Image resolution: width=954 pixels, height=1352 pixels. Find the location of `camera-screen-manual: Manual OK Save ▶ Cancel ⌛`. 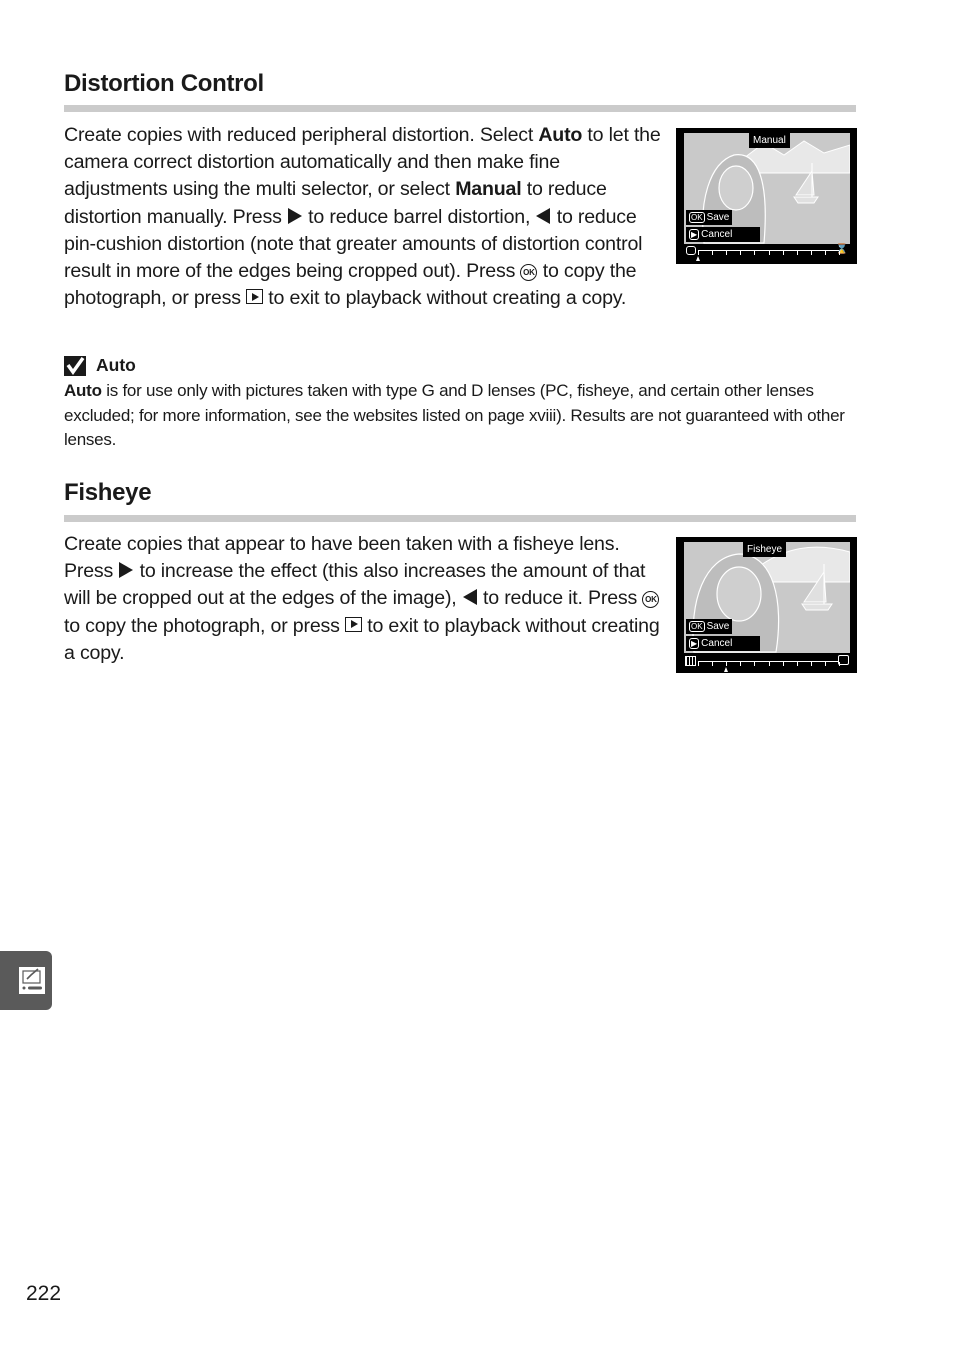

camera-screen-manual: Manual OK Save ▶ Cancel ⌛ is located at coordinates (766, 196).